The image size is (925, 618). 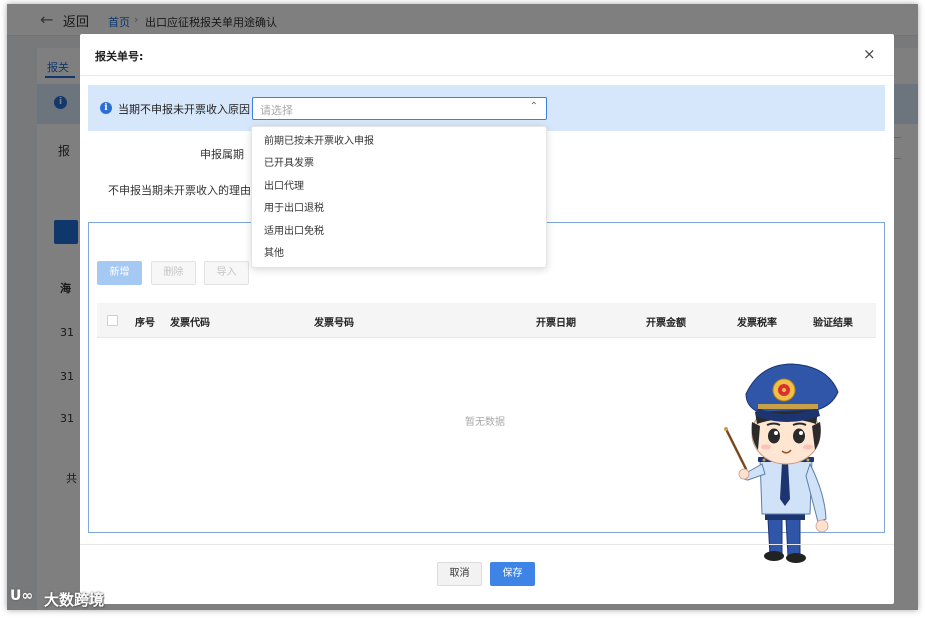 I want to click on cancel-button: 取消, so click(x=459, y=574).